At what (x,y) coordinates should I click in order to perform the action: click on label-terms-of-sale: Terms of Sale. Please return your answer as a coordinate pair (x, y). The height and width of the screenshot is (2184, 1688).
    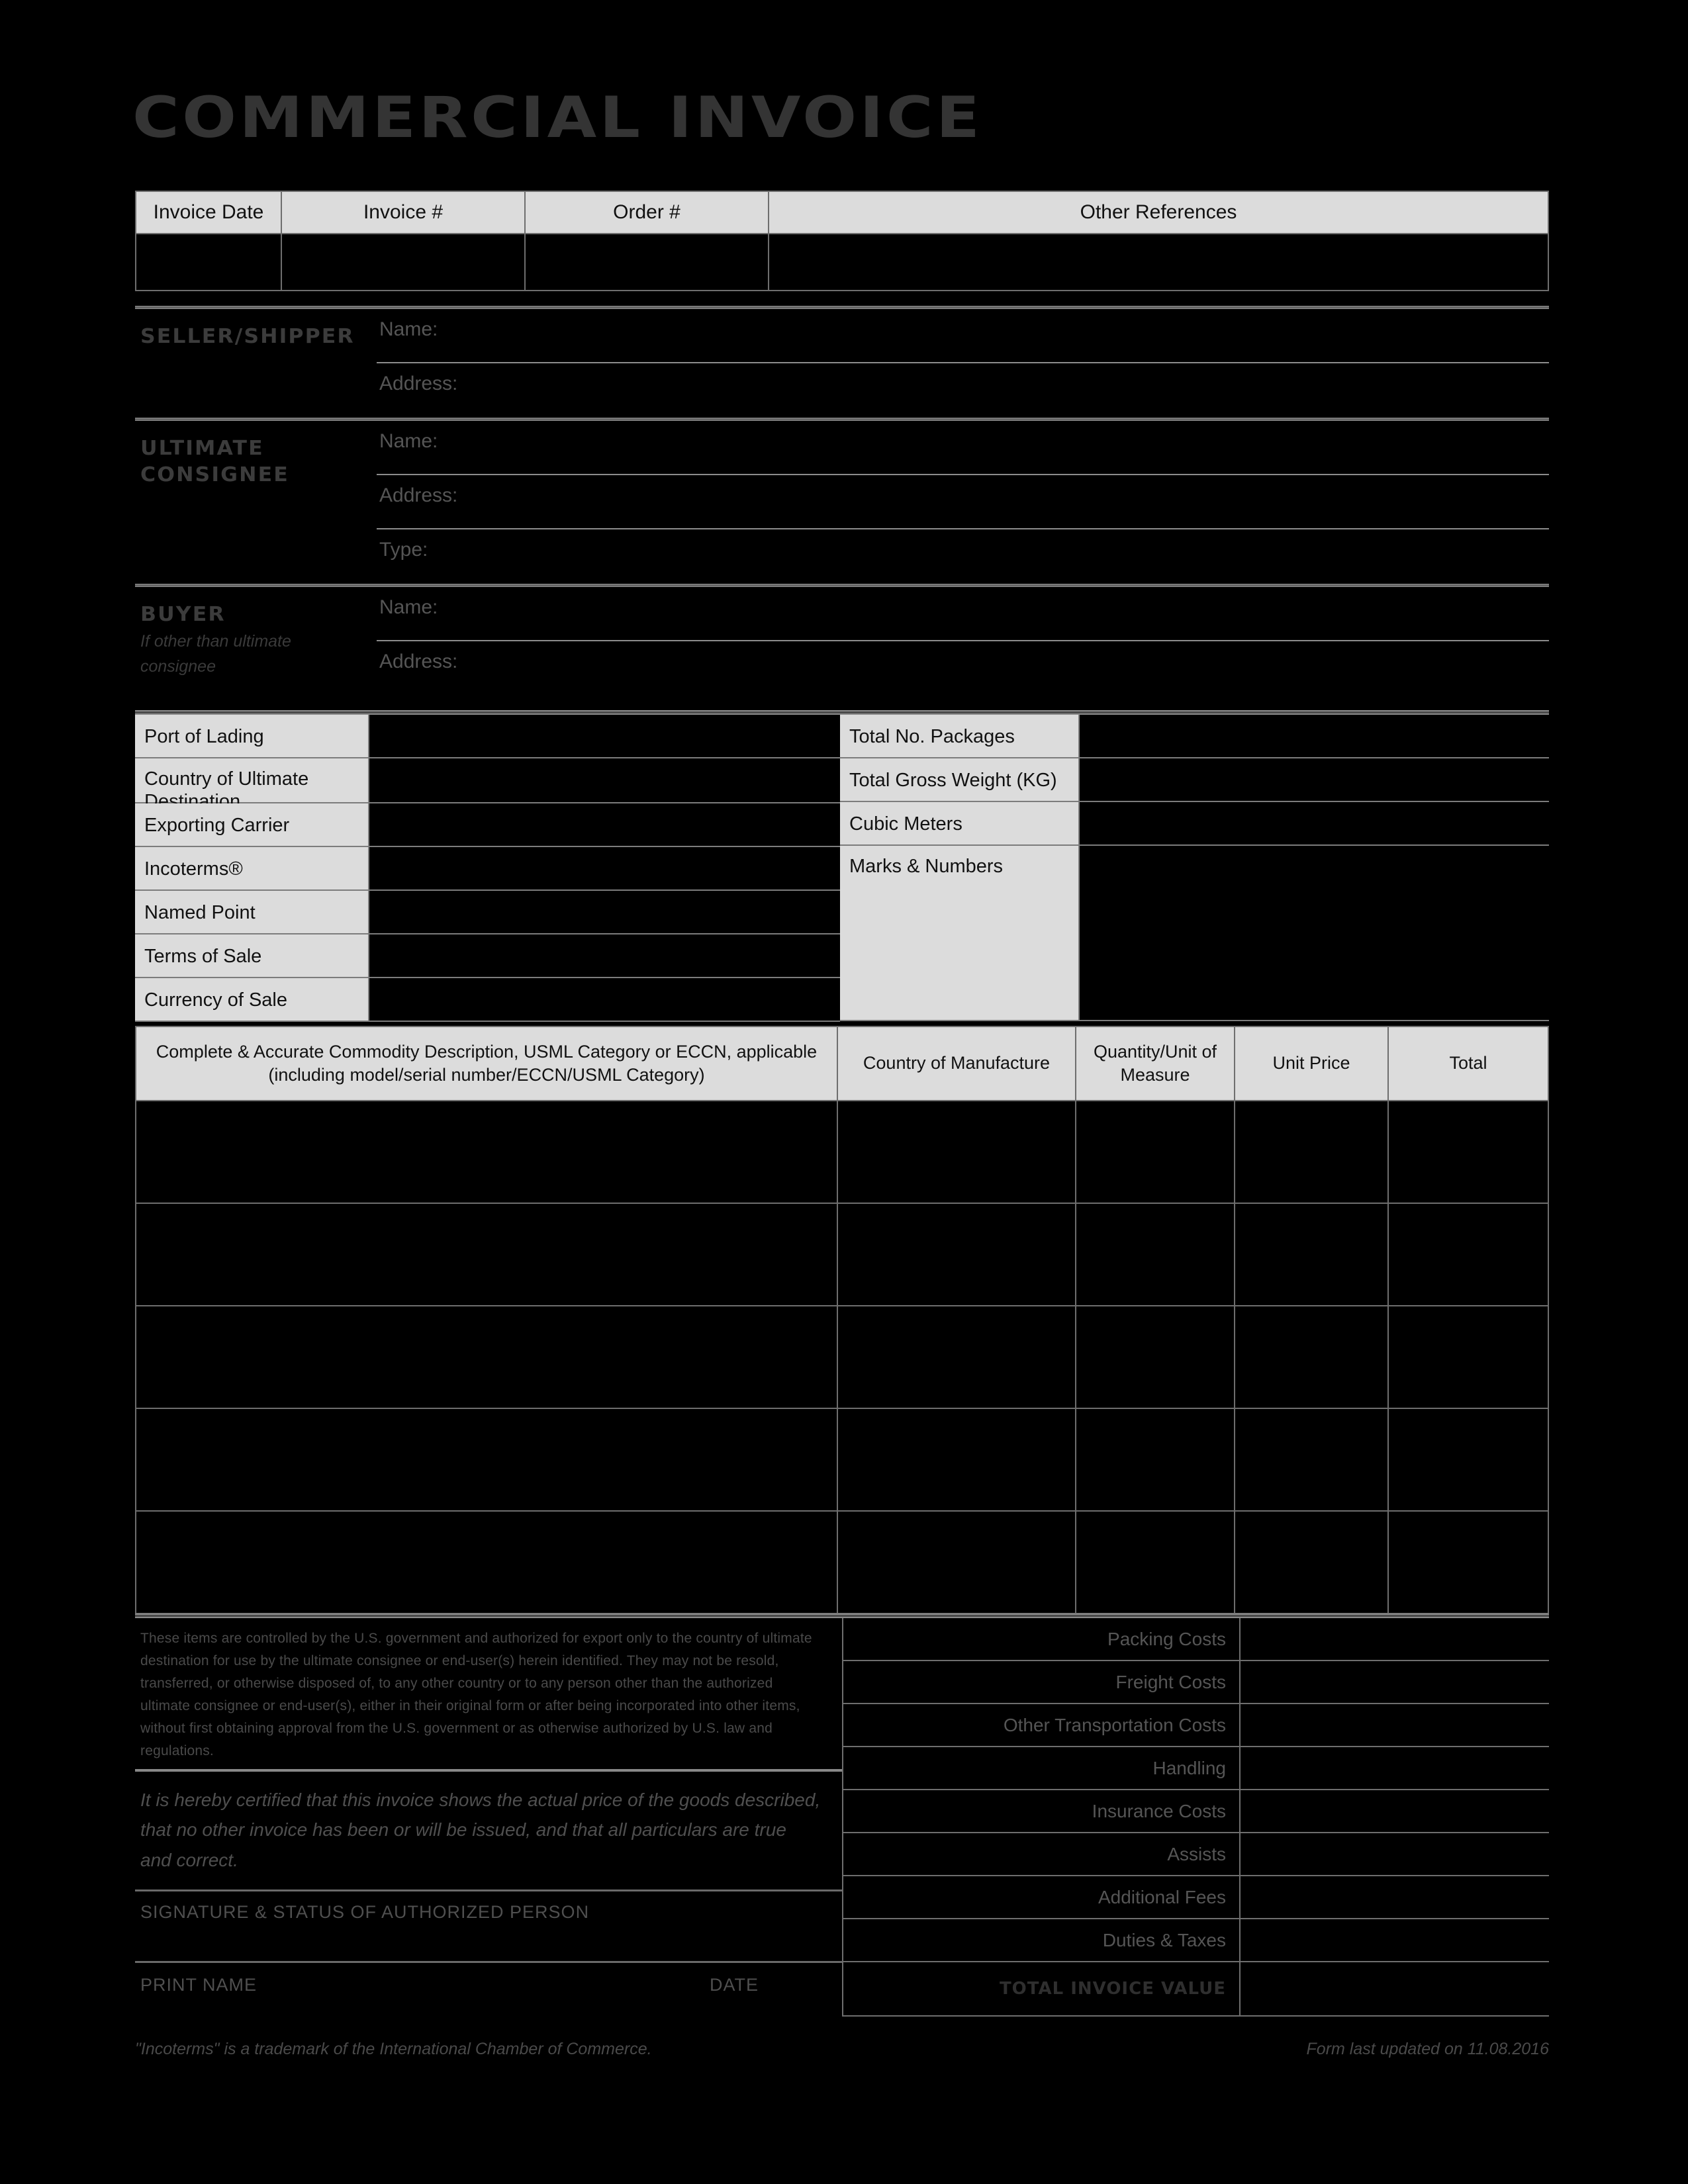
    Looking at the image, I should click on (251, 956).